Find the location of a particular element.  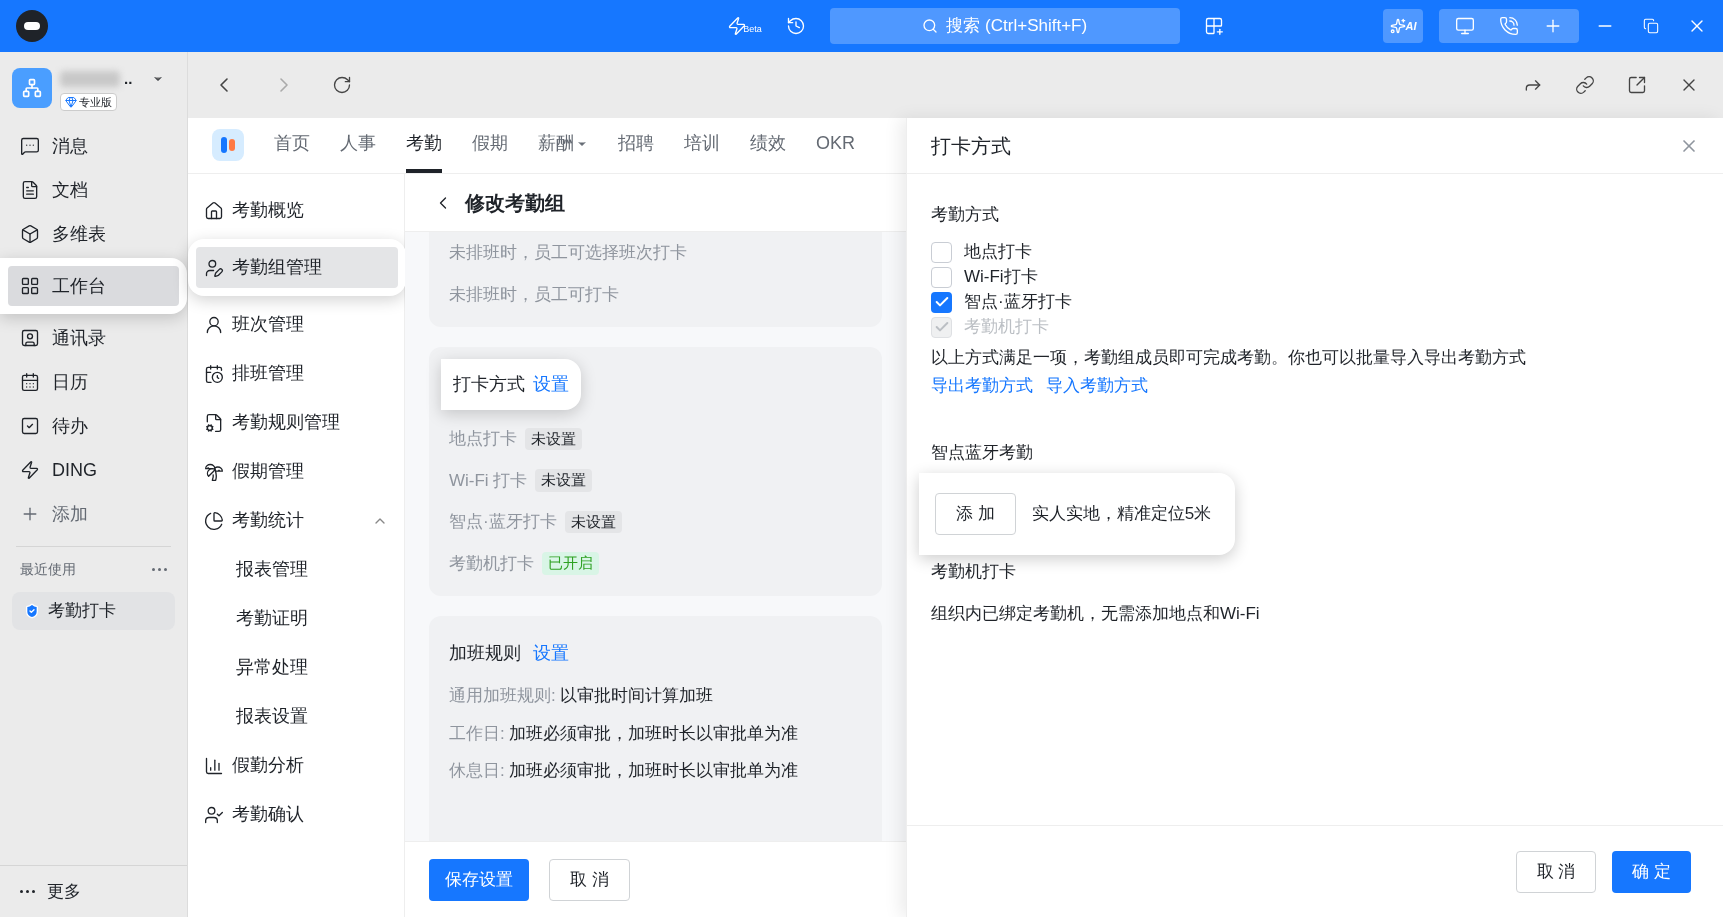

card-title: 打卡方式 is located at coordinates (489, 384).